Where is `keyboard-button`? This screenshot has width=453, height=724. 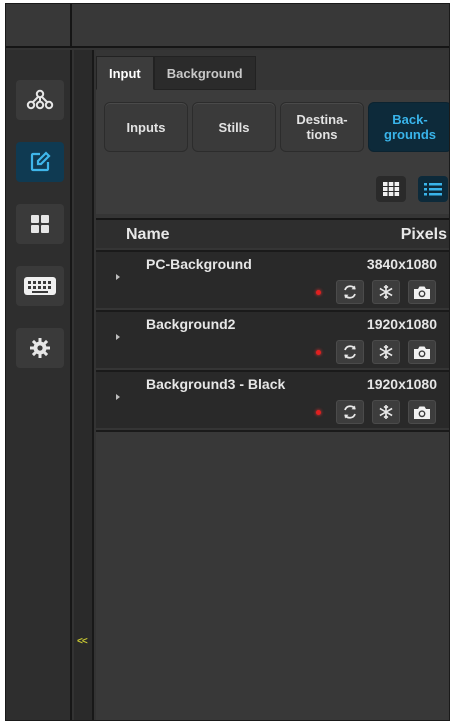
keyboard-button is located at coordinates (40, 286).